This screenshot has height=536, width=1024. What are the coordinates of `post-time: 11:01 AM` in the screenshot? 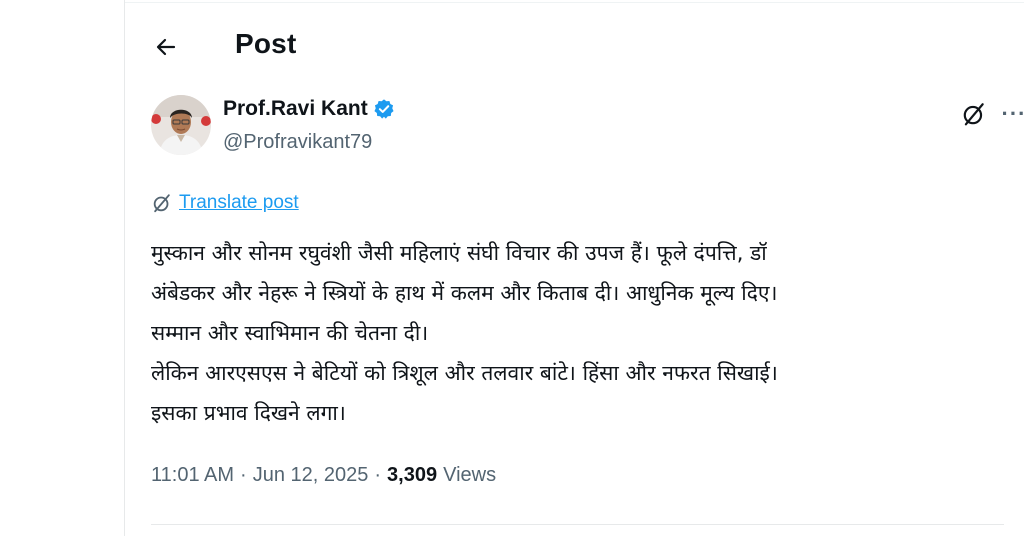 It's located at (192, 475).